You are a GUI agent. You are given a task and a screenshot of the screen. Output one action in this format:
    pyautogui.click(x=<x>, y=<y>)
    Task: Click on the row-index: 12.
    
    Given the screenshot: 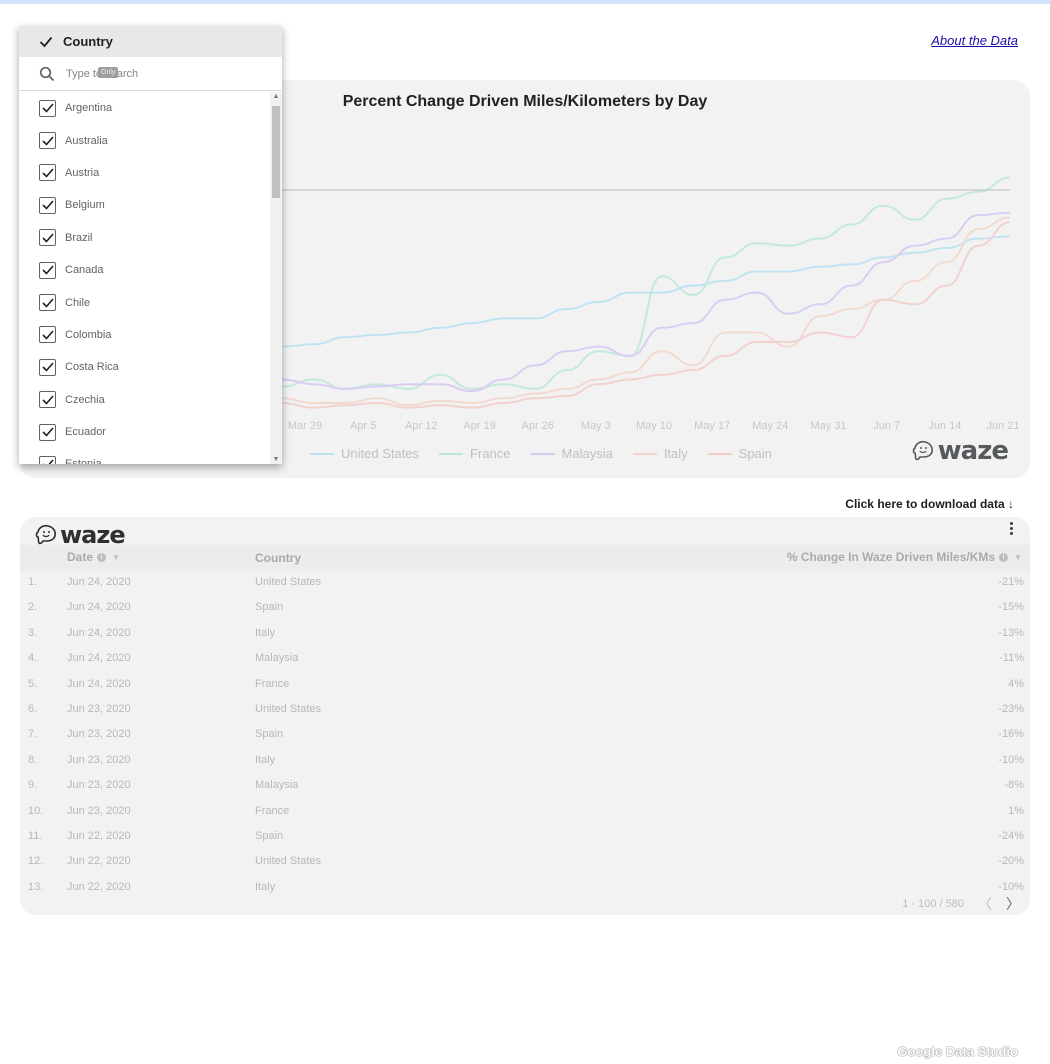 What is the action you would take?
    pyautogui.click(x=36, y=861)
    